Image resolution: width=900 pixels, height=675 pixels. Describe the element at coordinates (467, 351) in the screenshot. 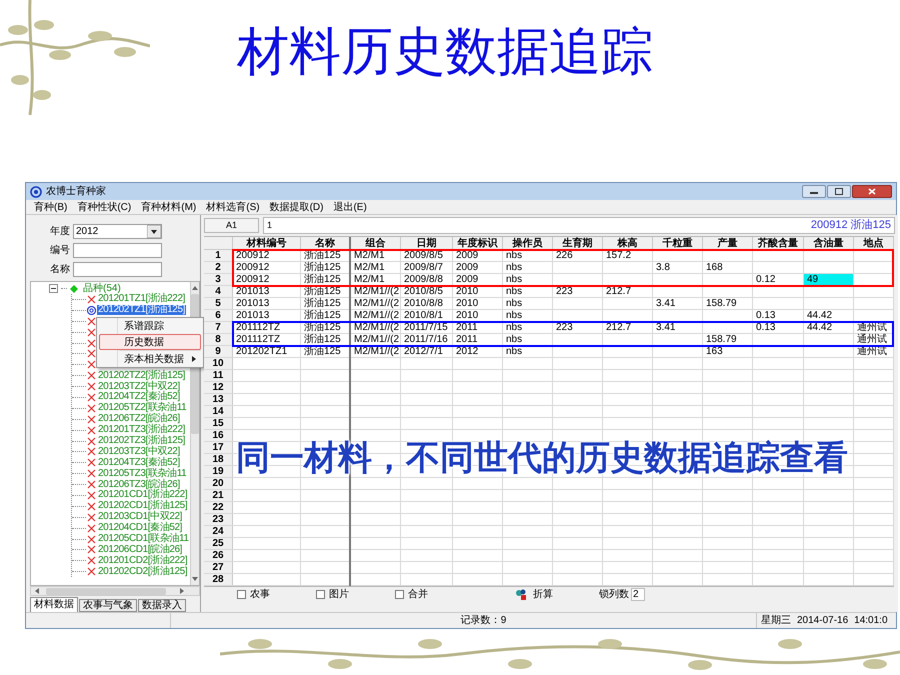

I see `table-cell-text: 2012` at that location.